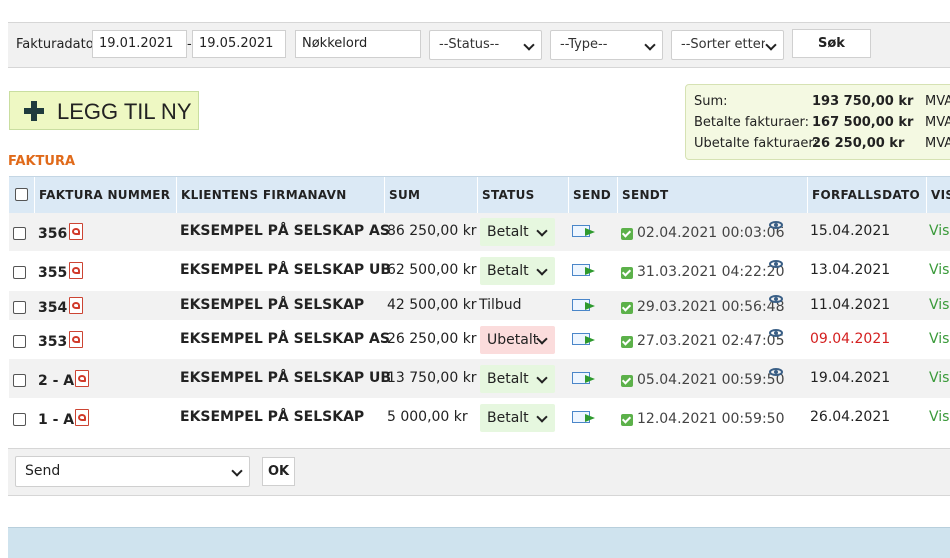 Image resolution: width=950 pixels, height=558 pixels. What do you see at coordinates (711, 101) in the screenshot?
I see `summary-label: Sum:` at bounding box center [711, 101].